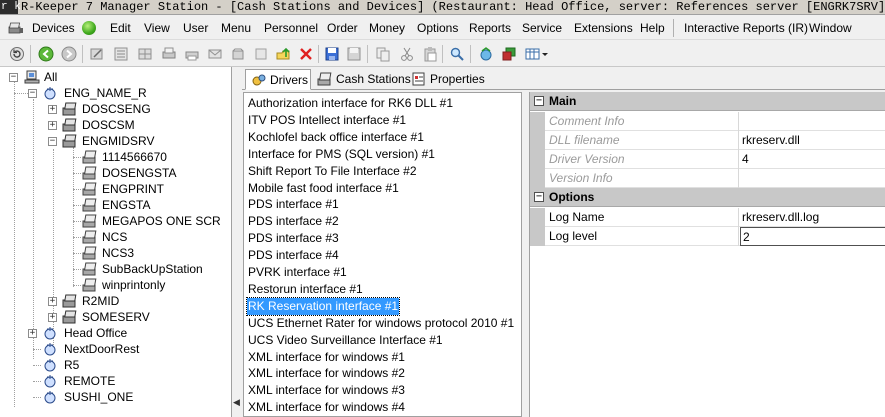 The width and height of the screenshot is (885, 417). I want to click on menu-menu: Menu, so click(236, 28).